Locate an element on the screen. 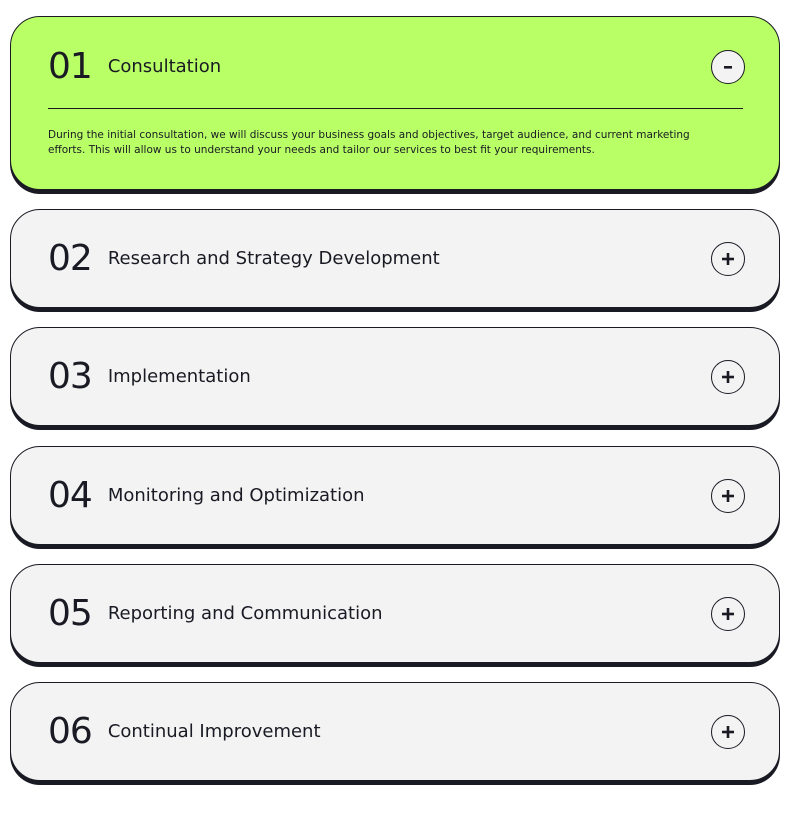 The image size is (797, 820). step-title: Reporting and Communication is located at coordinates (245, 613).